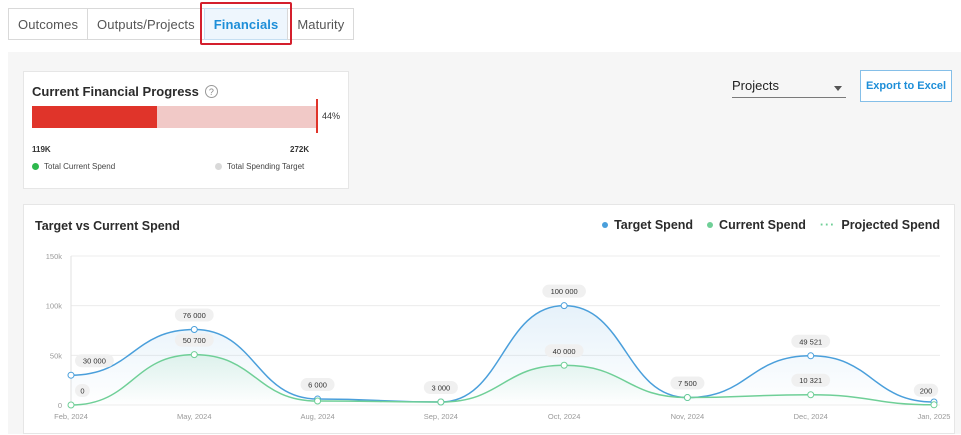  Describe the element at coordinates (317, 416) in the screenshot. I see `x-tick-label: Aug, 2024` at that location.